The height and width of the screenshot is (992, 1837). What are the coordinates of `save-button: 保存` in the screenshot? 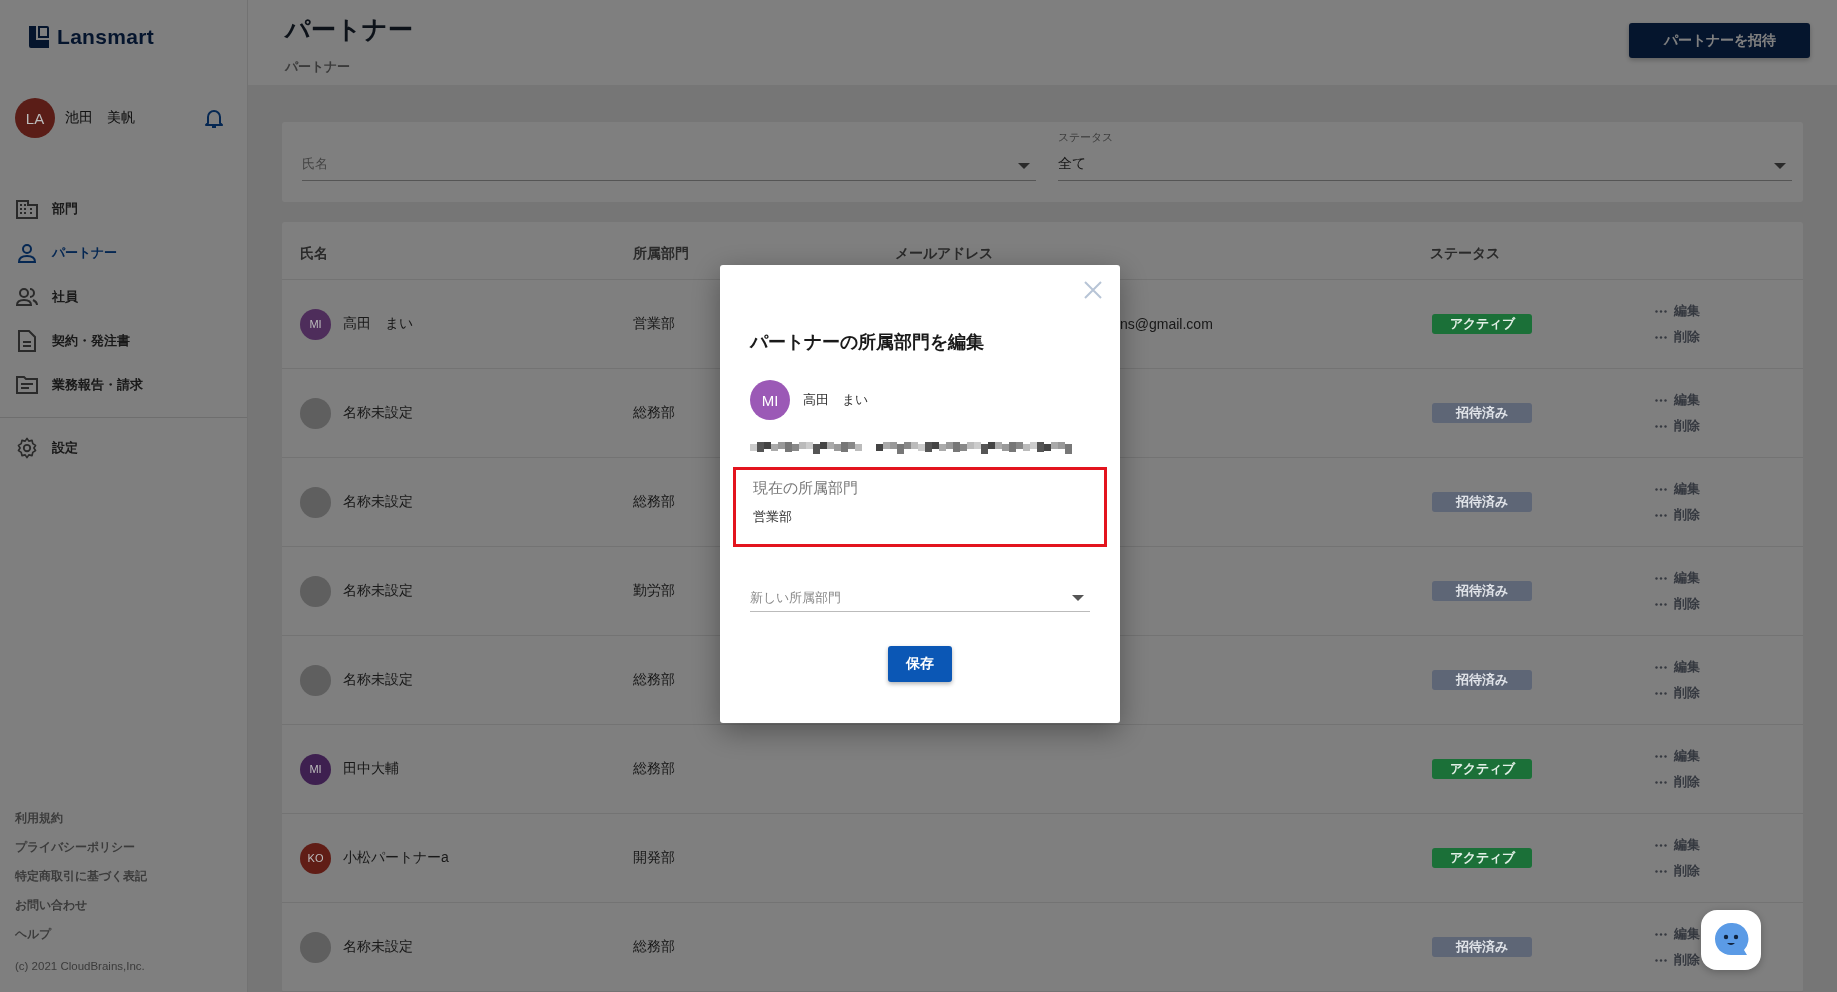 It's located at (920, 664).